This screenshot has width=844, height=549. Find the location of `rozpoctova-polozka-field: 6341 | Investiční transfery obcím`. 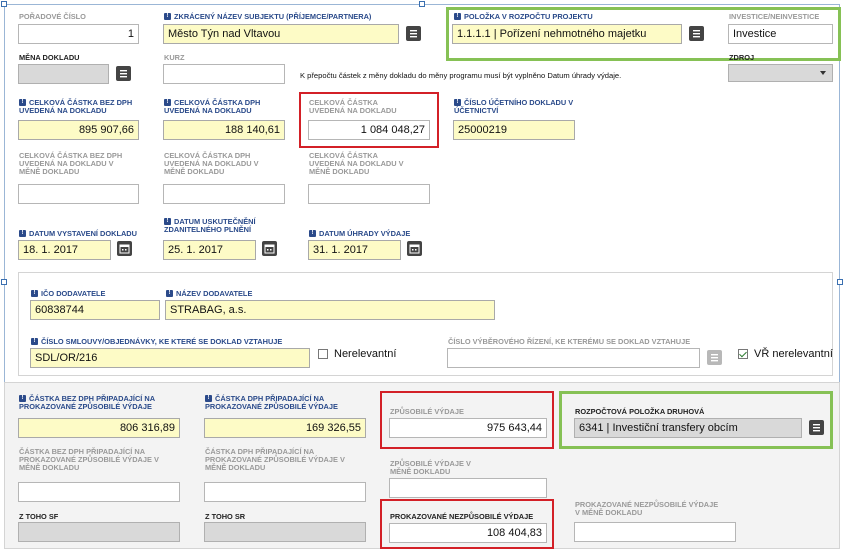

rozpoctova-polozka-field: 6341 | Investiční transfery obcím is located at coordinates (688, 428).